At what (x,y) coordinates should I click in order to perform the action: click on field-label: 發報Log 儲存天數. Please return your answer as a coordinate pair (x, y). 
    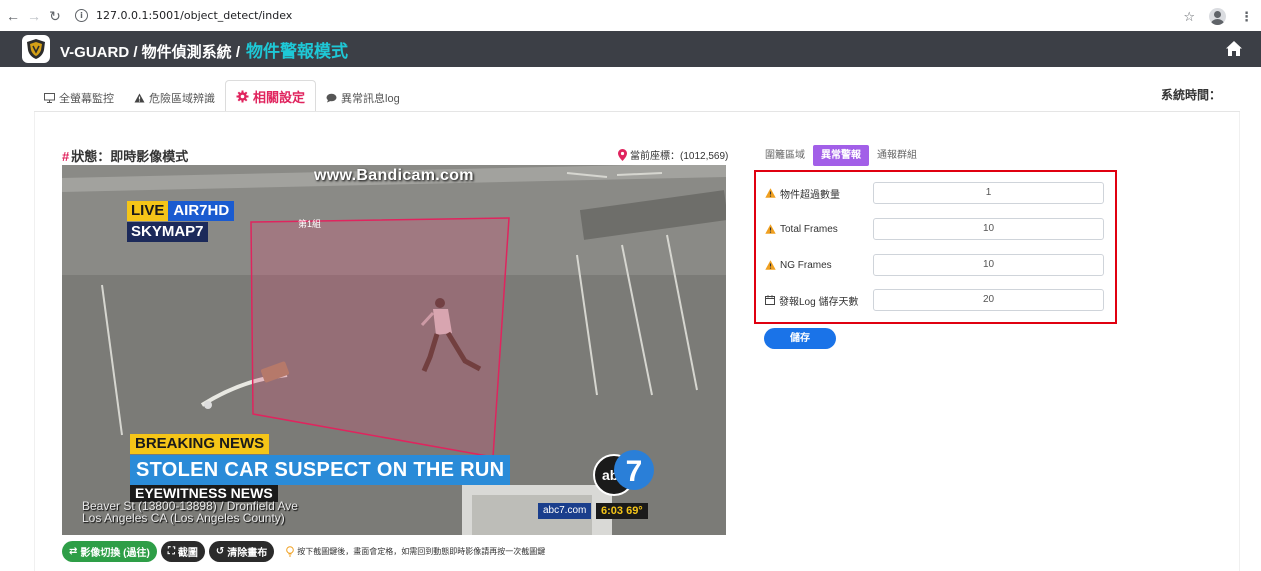
    Looking at the image, I should click on (819, 300).